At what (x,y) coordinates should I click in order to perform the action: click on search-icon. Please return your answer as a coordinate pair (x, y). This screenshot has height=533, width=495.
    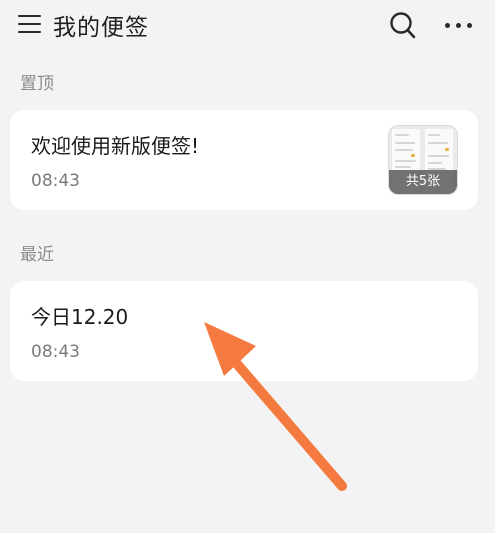
    Looking at the image, I should click on (403, 26).